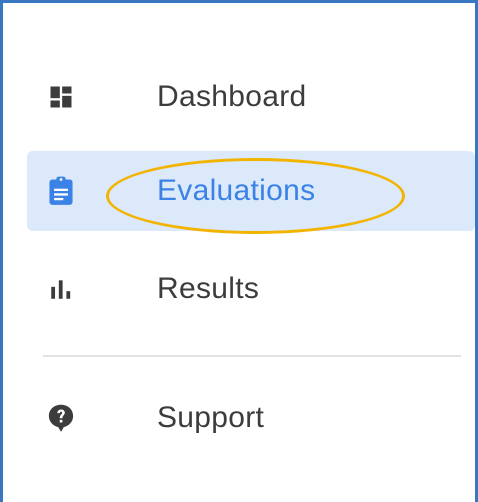 This screenshot has height=502, width=478. I want to click on clipboard-icon, so click(61, 191).